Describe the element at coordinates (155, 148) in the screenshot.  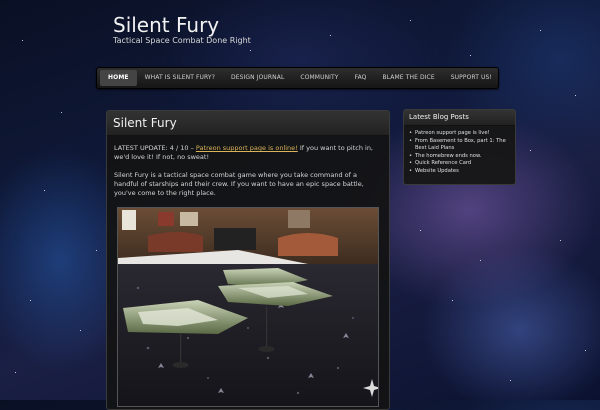
I see `update-prefix: LATEST UPDATE: 4 / 10 –` at that location.